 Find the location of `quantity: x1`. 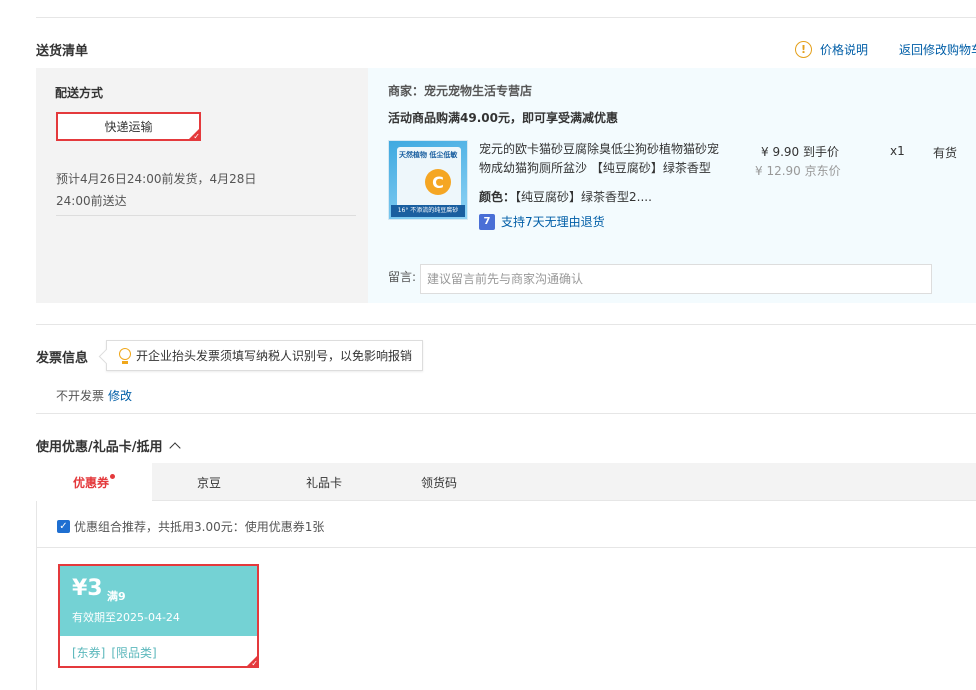

quantity: x1 is located at coordinates (897, 151).